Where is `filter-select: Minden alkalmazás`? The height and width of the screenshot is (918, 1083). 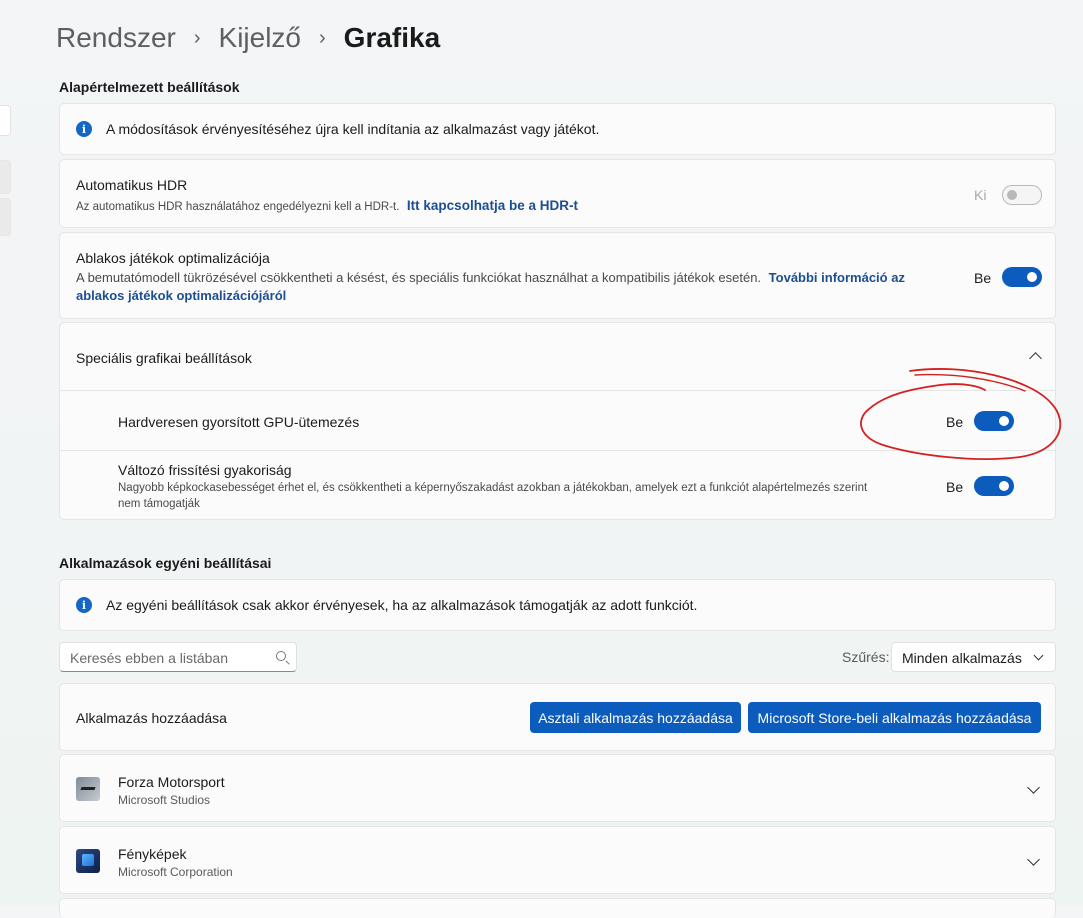
filter-select: Minden alkalmazás is located at coordinates (973, 657).